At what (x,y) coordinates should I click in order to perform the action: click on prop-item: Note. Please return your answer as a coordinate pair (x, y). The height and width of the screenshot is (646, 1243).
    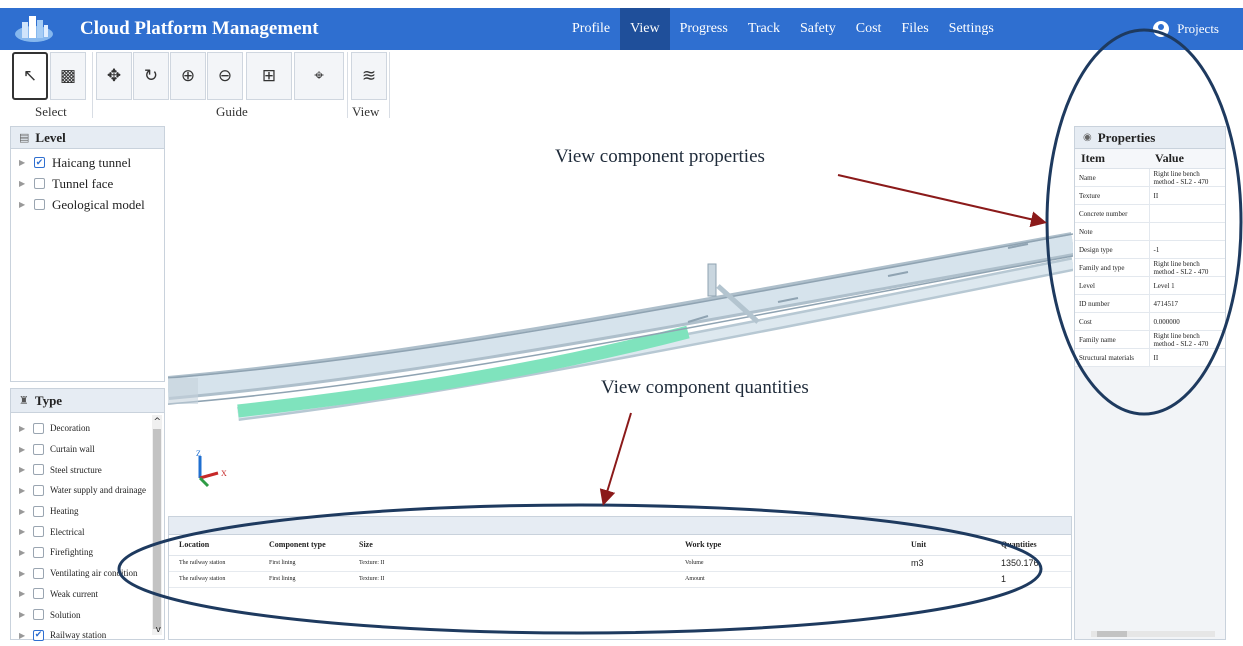
    Looking at the image, I should click on (1112, 231).